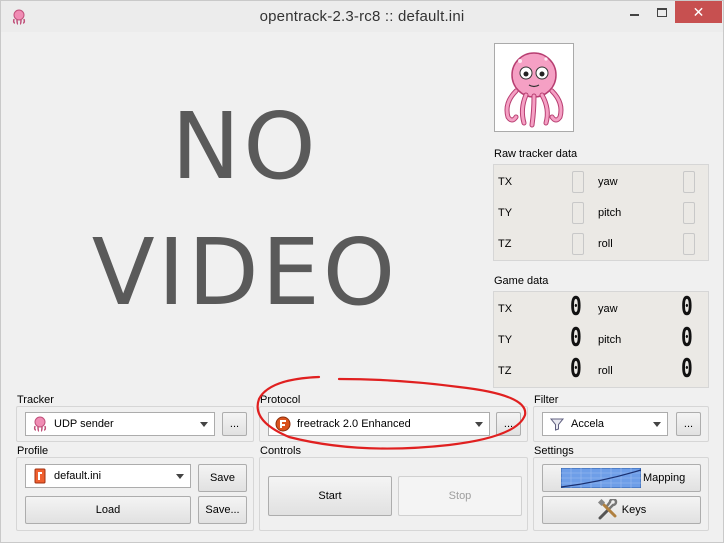 The image size is (724, 543). Describe the element at coordinates (505, 309) in the screenshot. I see `game-tx-label: TX` at that location.